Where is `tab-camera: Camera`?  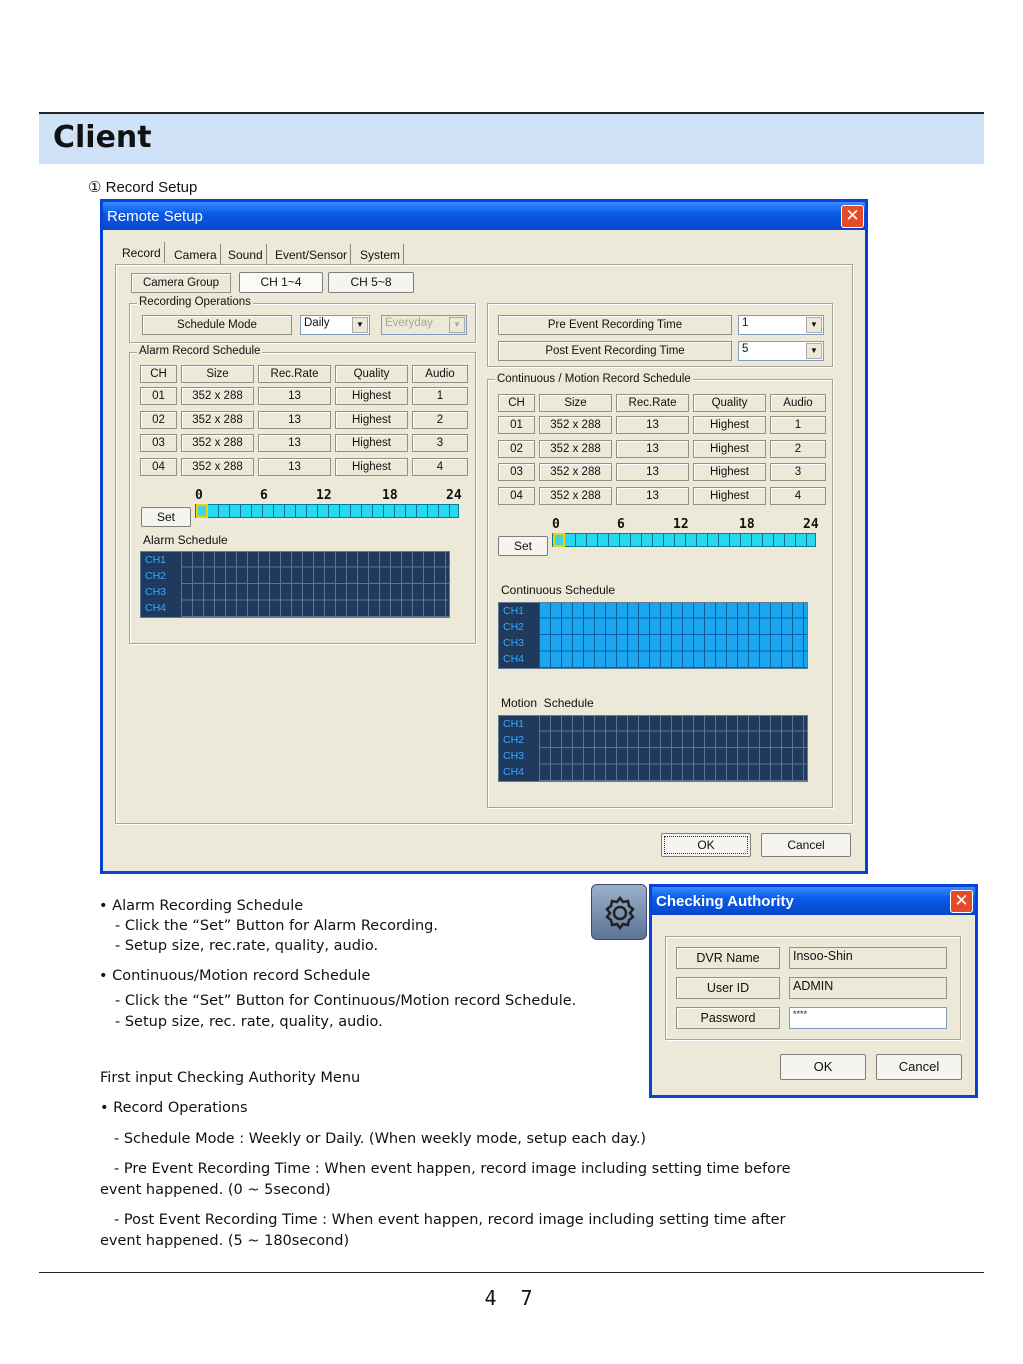
tab-camera: Camera is located at coordinates (196, 254).